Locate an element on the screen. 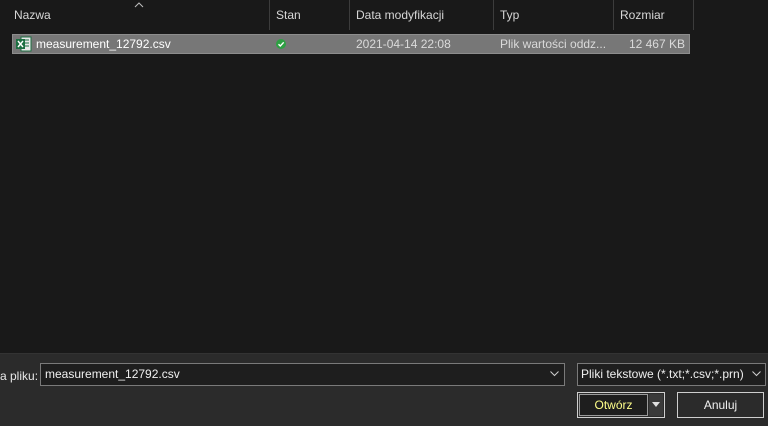  file-name: measurement_12792.csv is located at coordinates (103, 44).